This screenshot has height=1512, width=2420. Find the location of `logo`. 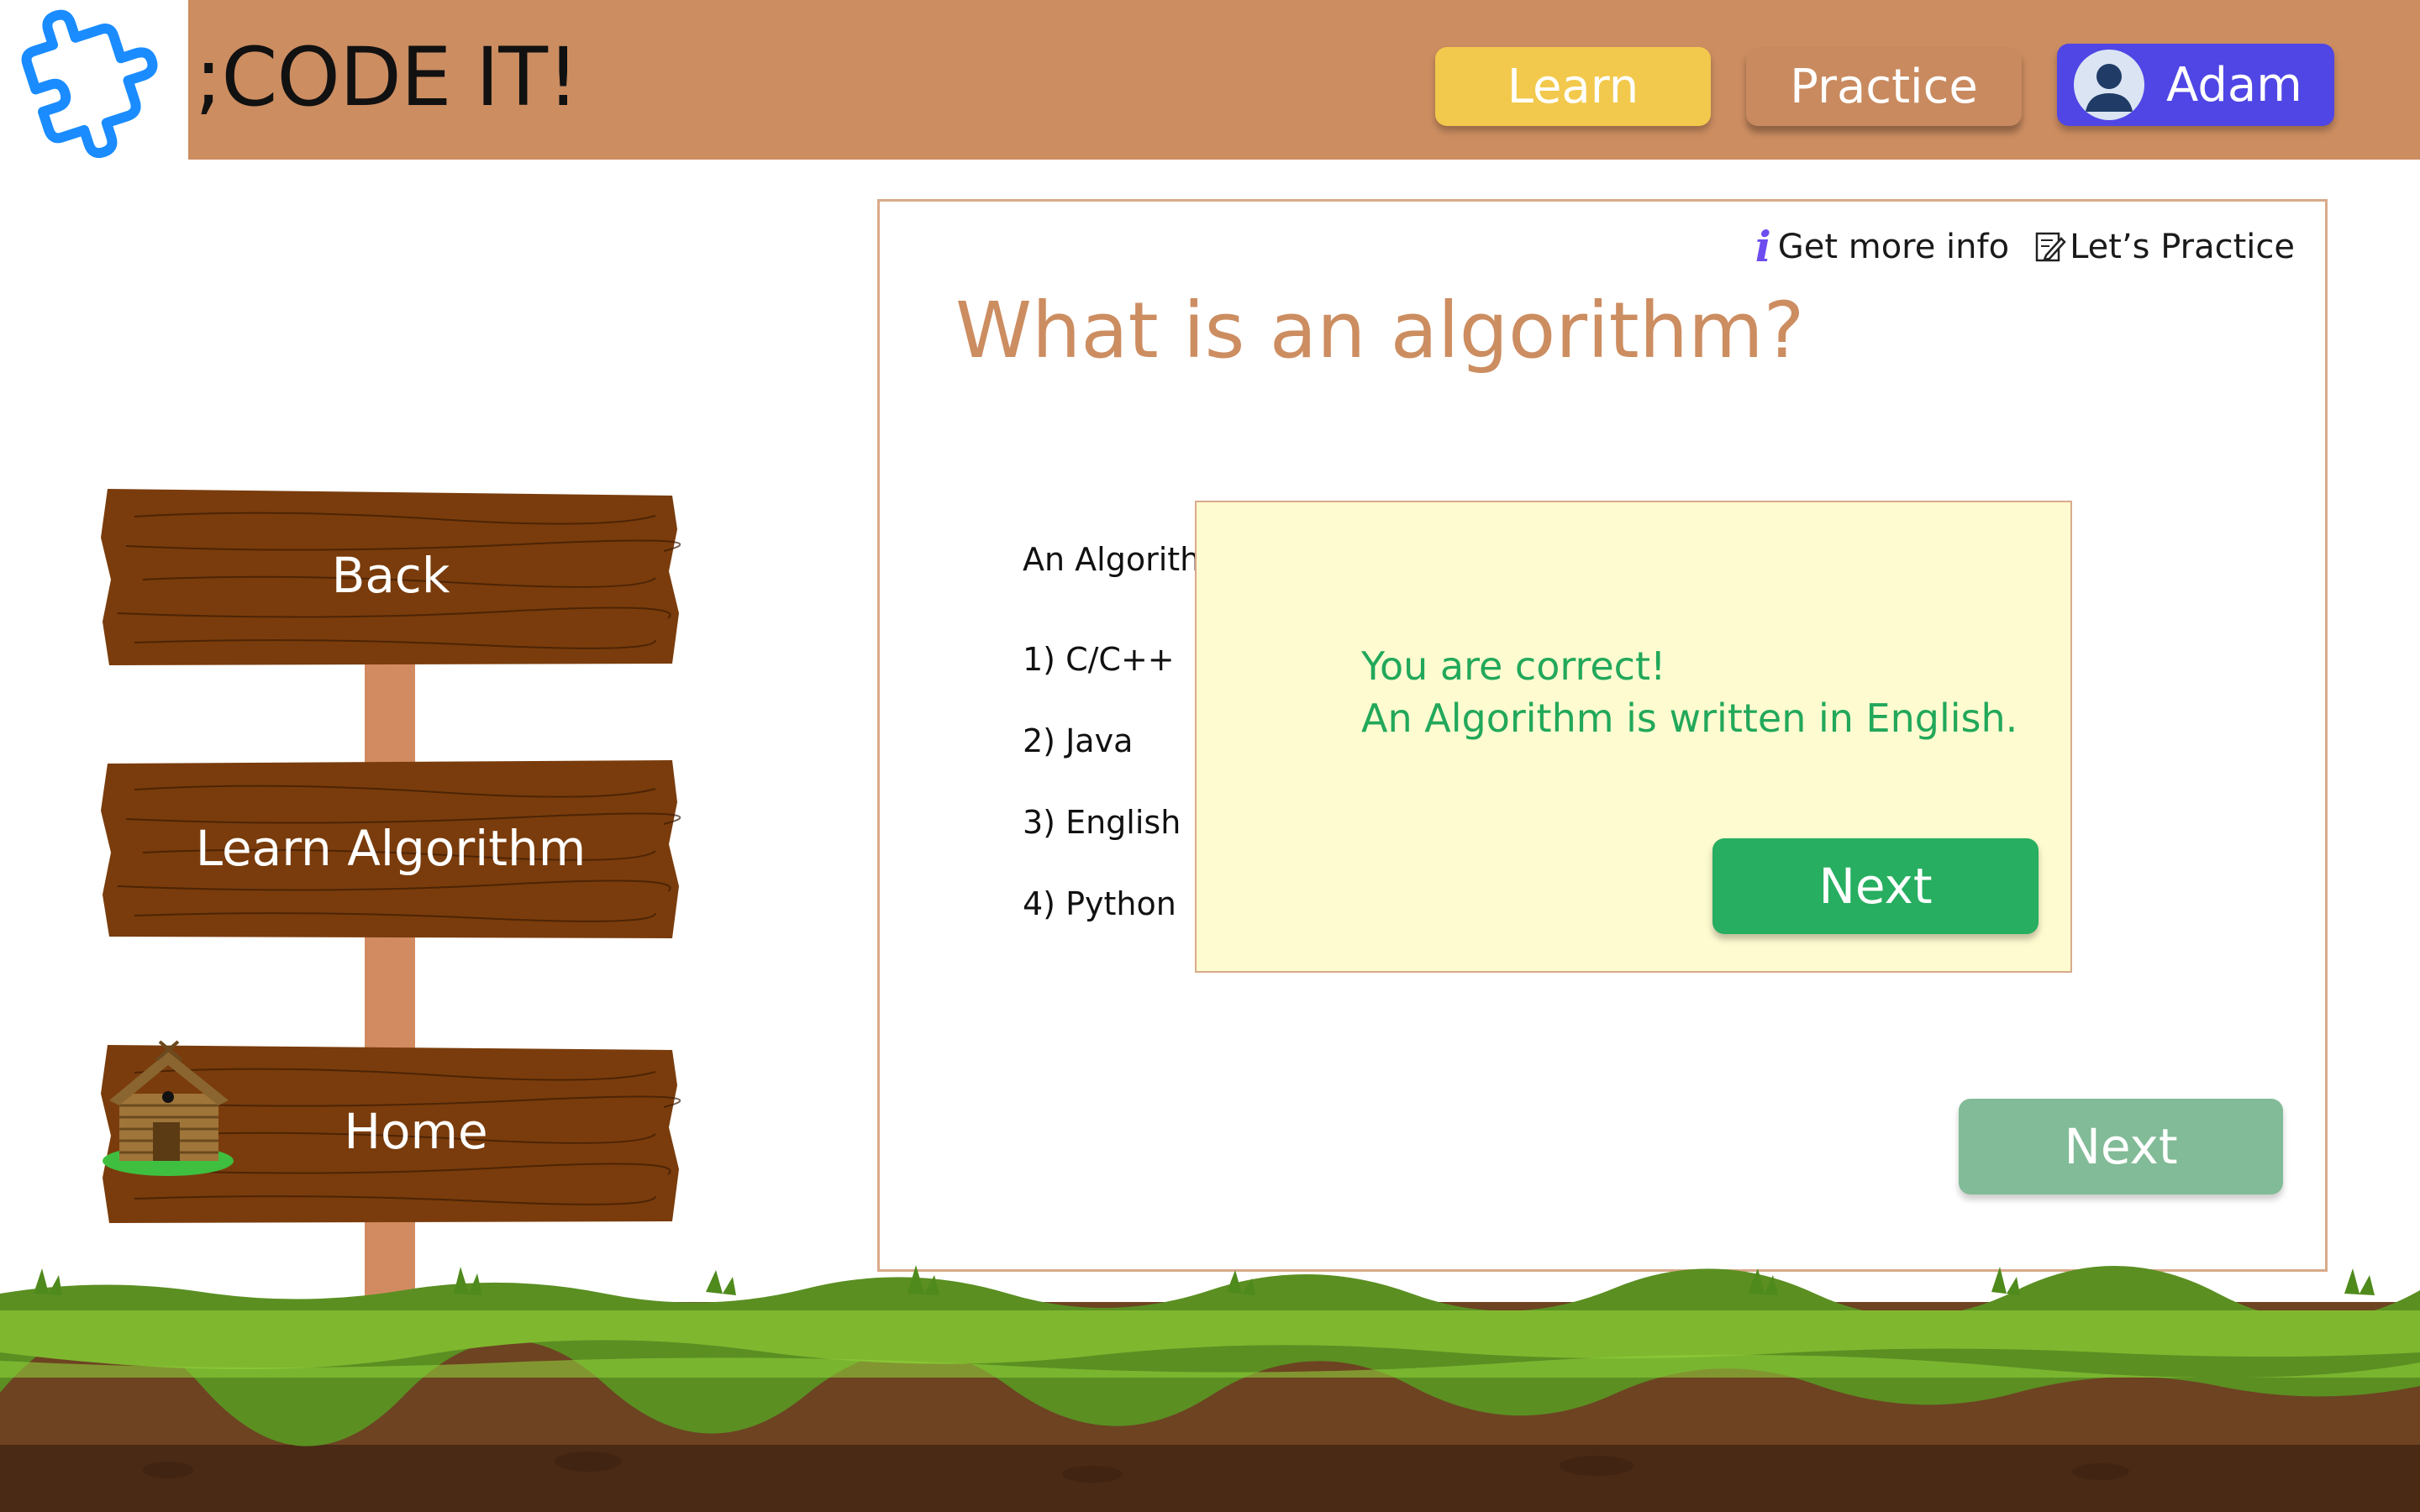

logo is located at coordinates (94, 80).